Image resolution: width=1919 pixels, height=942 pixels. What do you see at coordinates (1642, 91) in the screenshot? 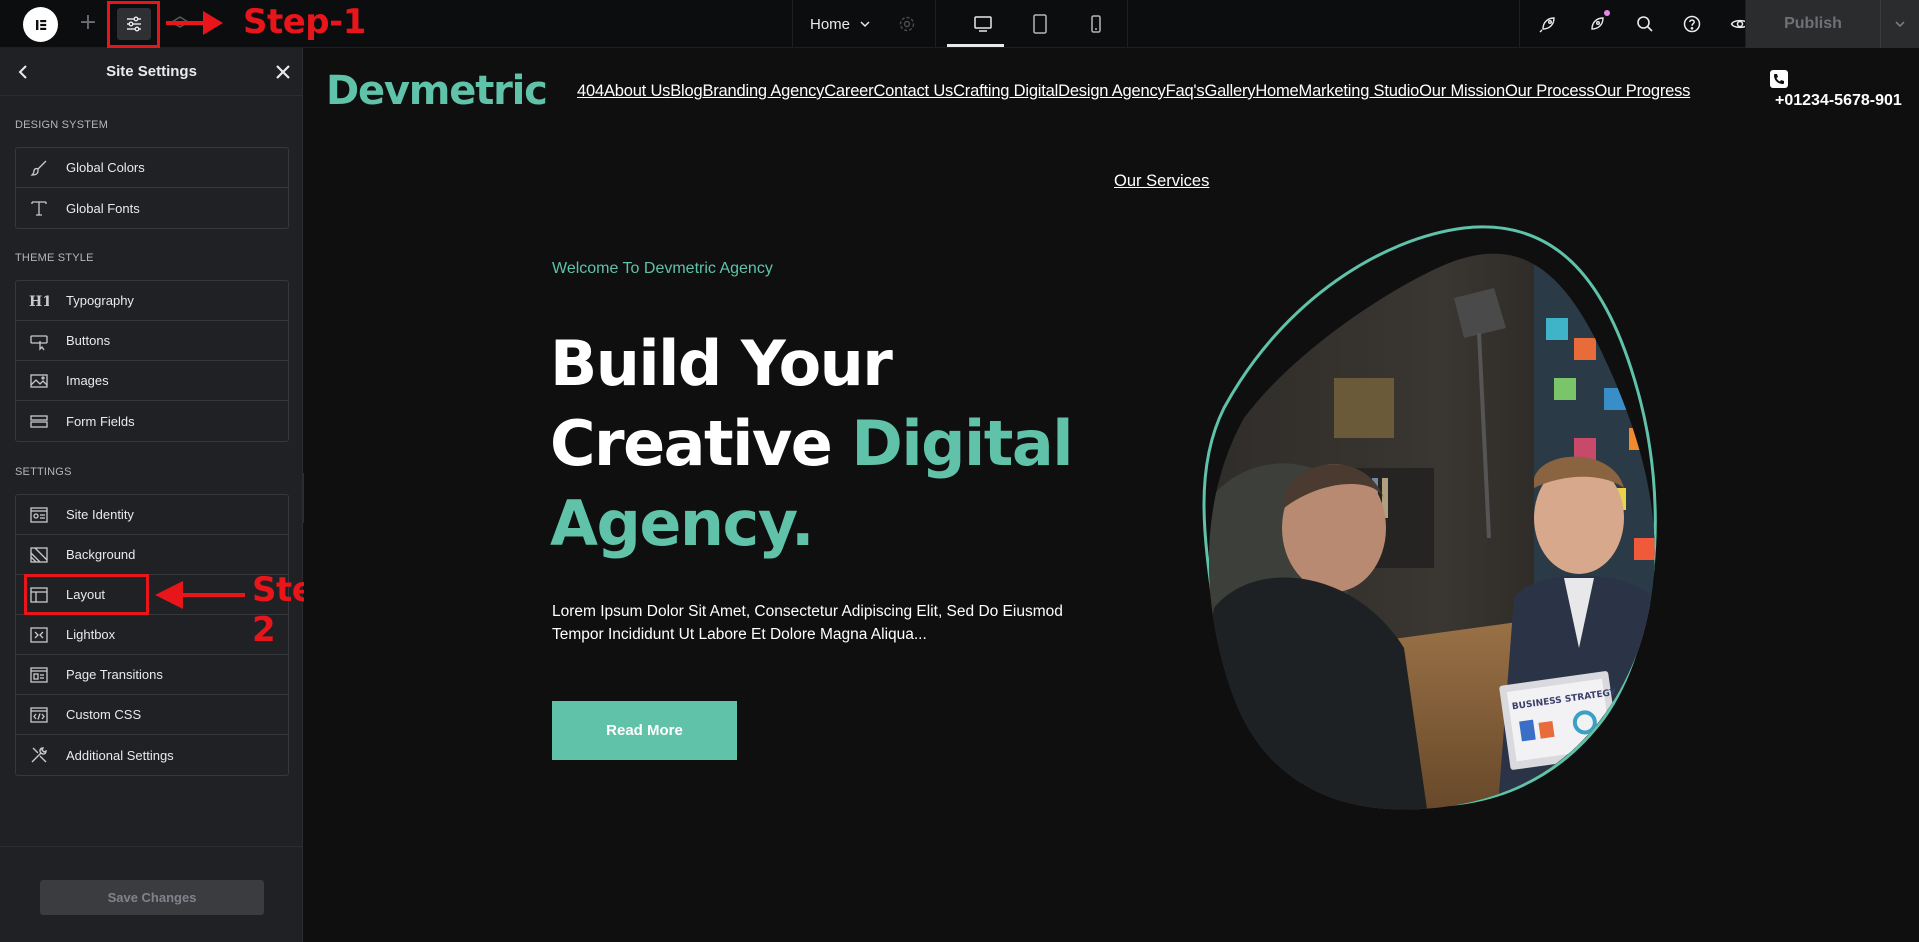
I see `nav-link-our-progress: Our Progress` at bounding box center [1642, 91].